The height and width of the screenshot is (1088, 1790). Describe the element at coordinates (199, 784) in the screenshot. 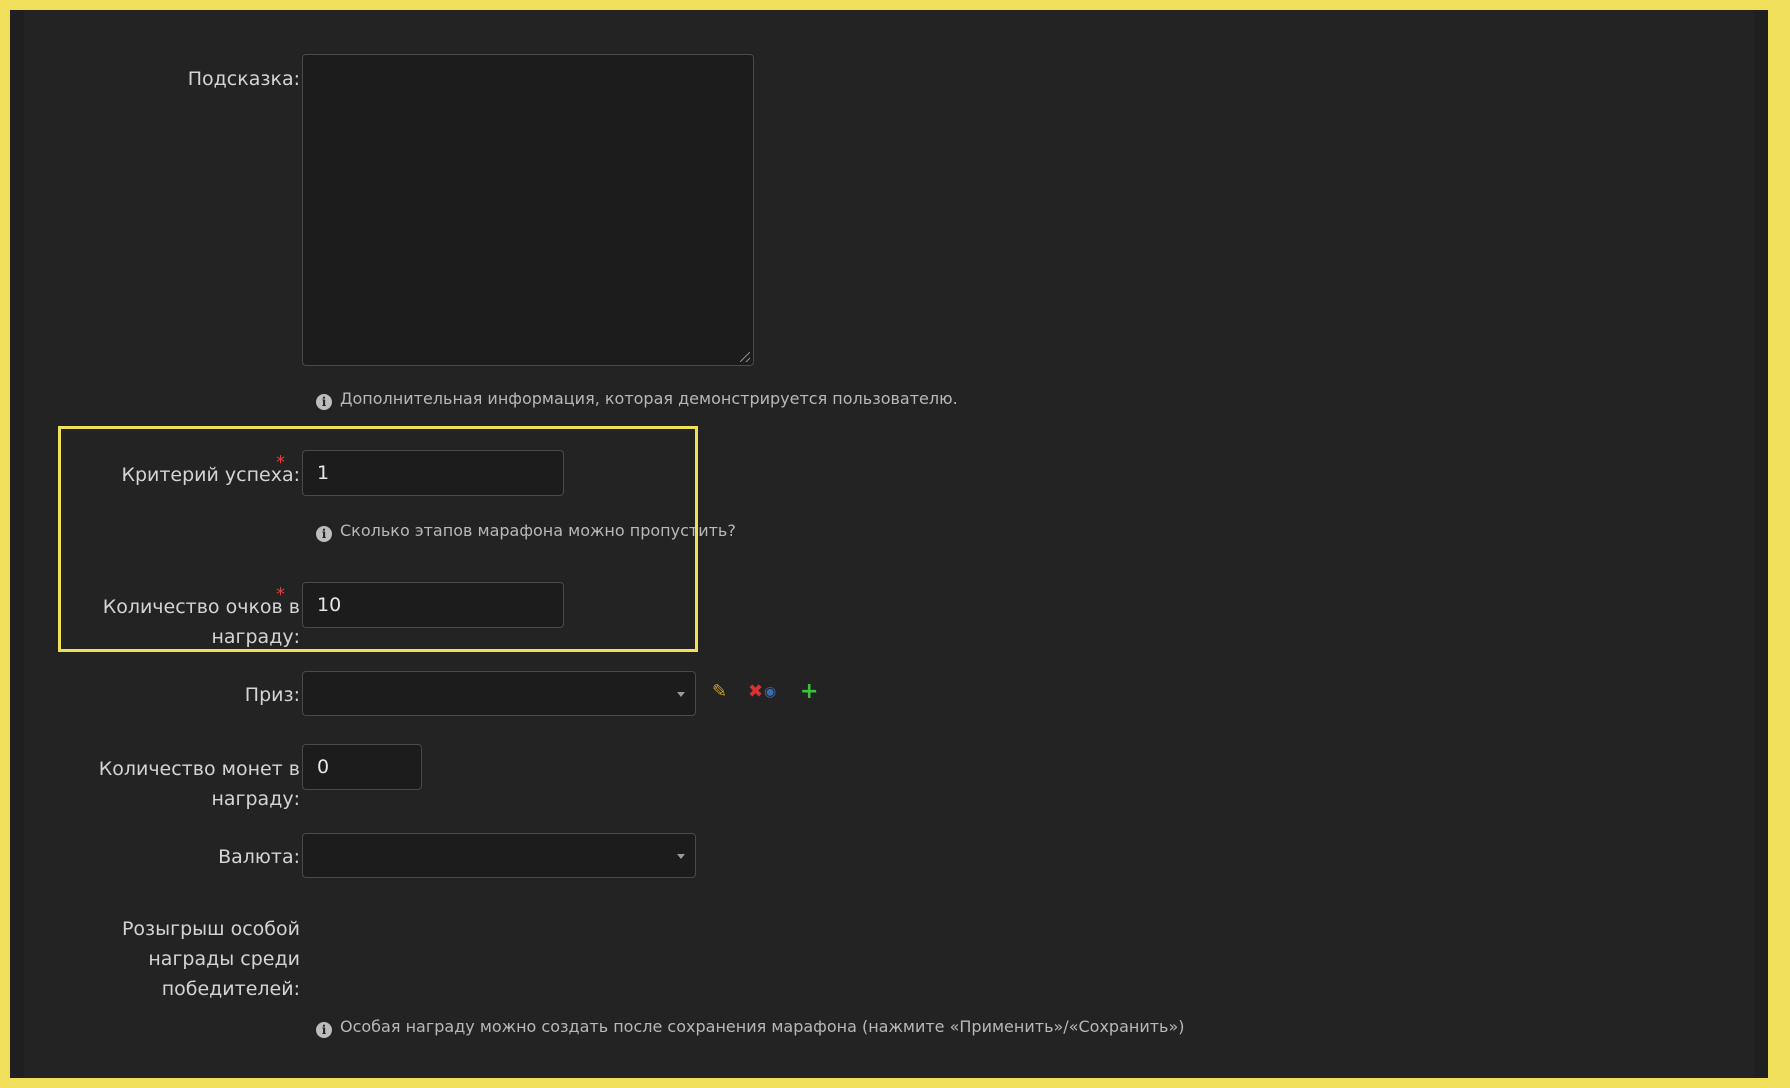

I see `coins-reward-label: Количество монет в награду:` at that location.